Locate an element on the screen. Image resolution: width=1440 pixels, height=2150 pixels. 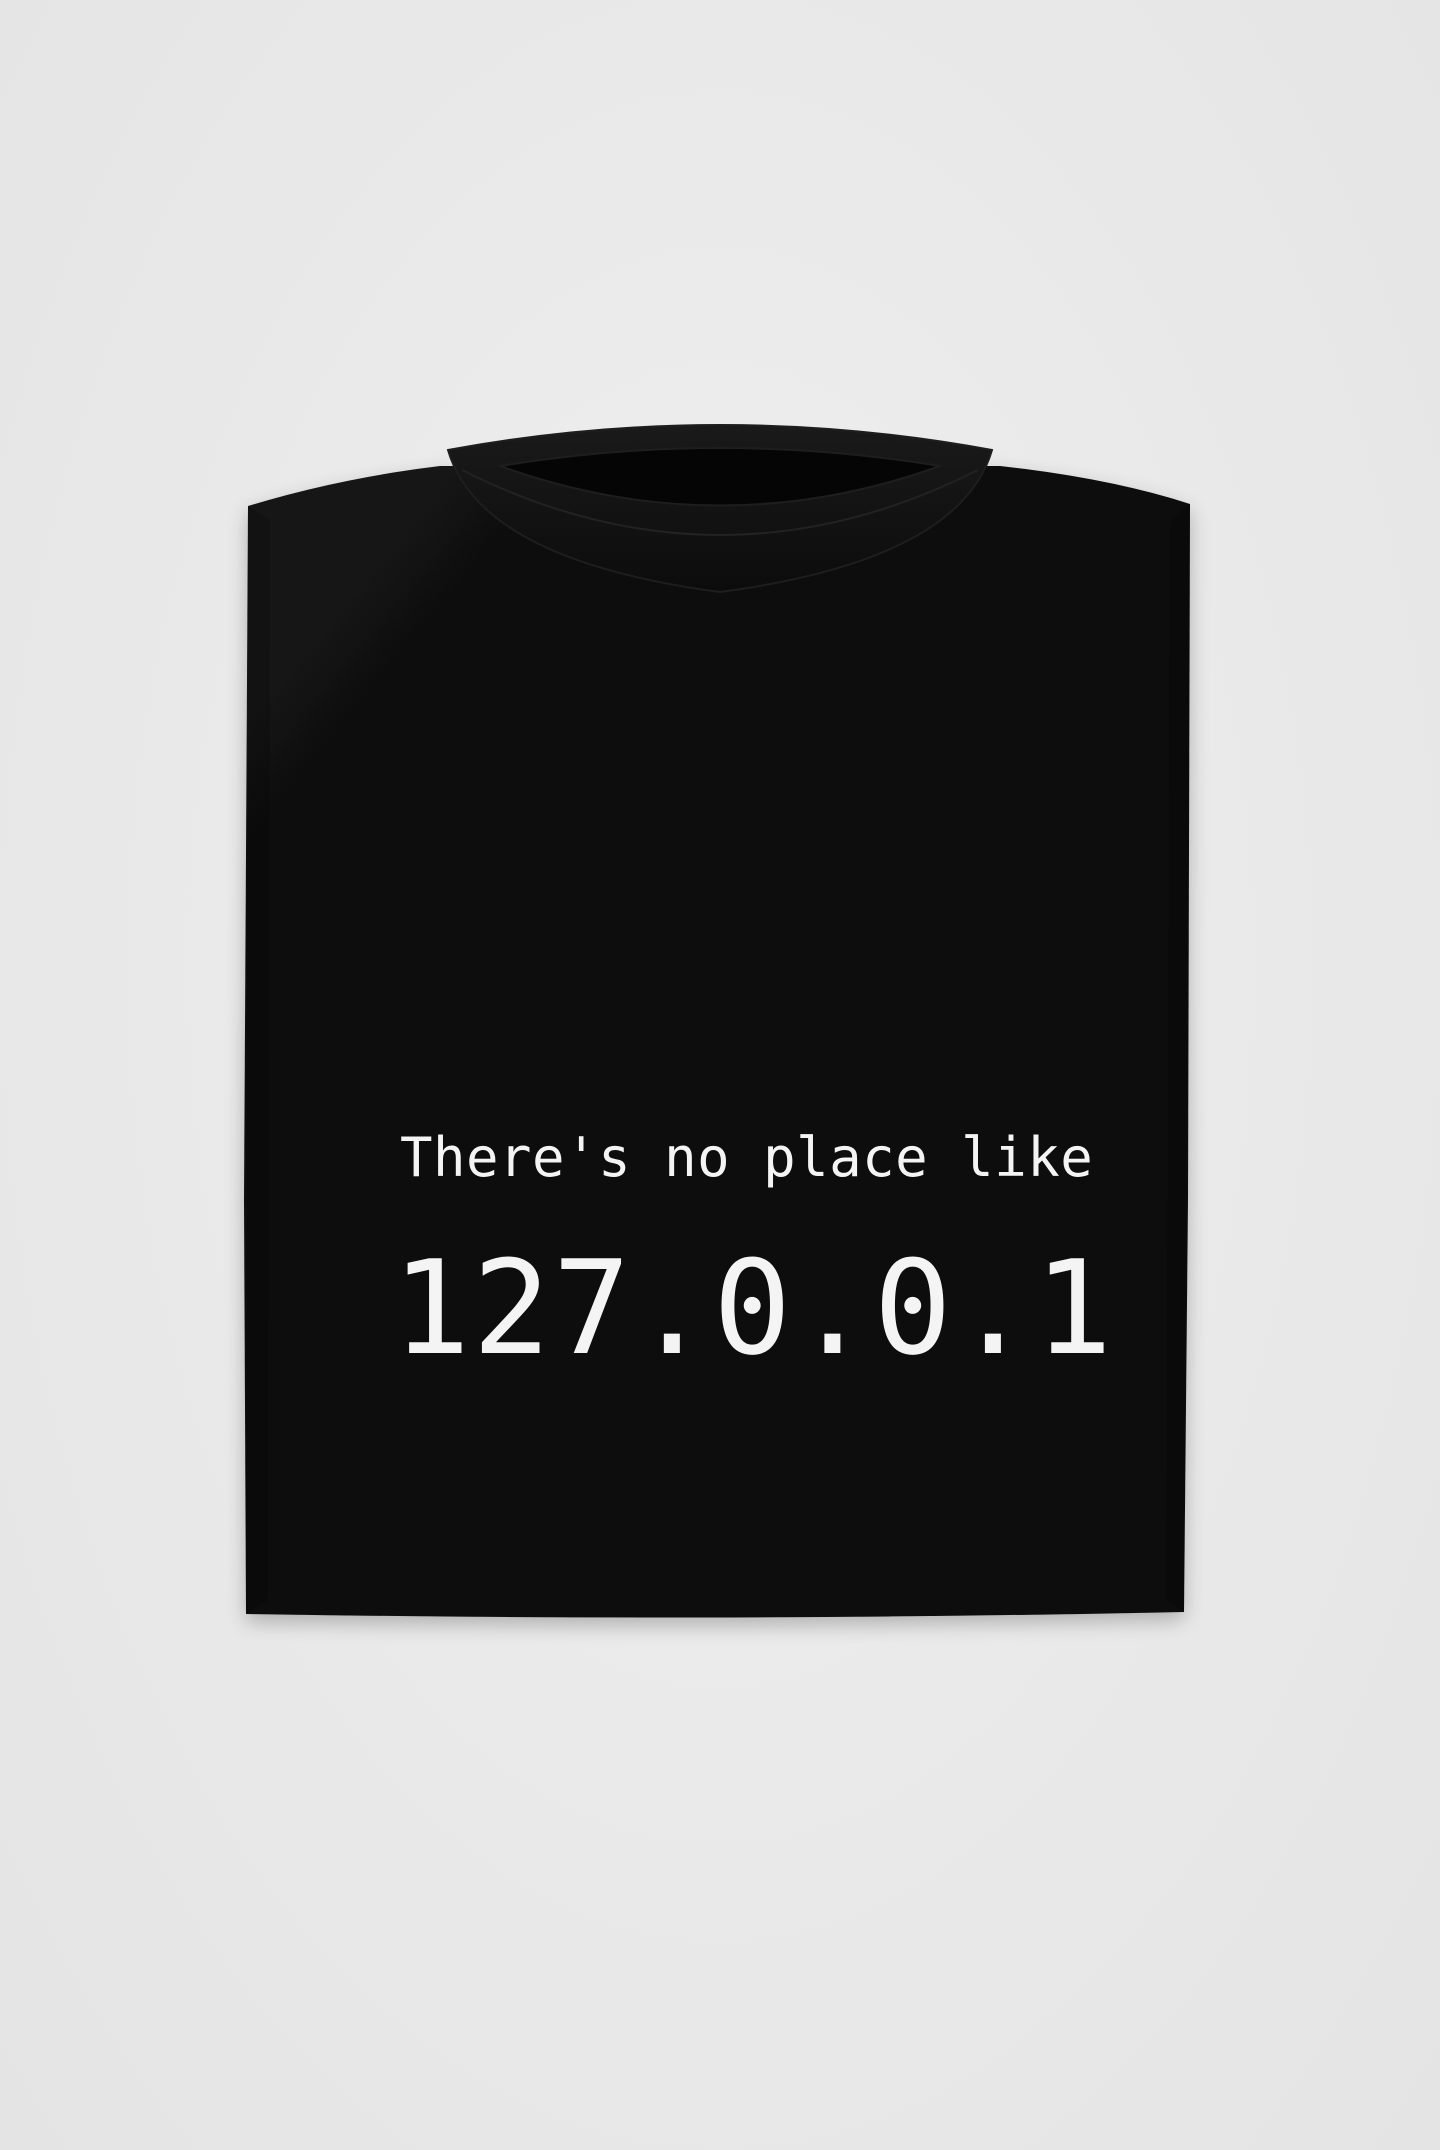
fold-shade-right is located at coordinates (1178, 1058).